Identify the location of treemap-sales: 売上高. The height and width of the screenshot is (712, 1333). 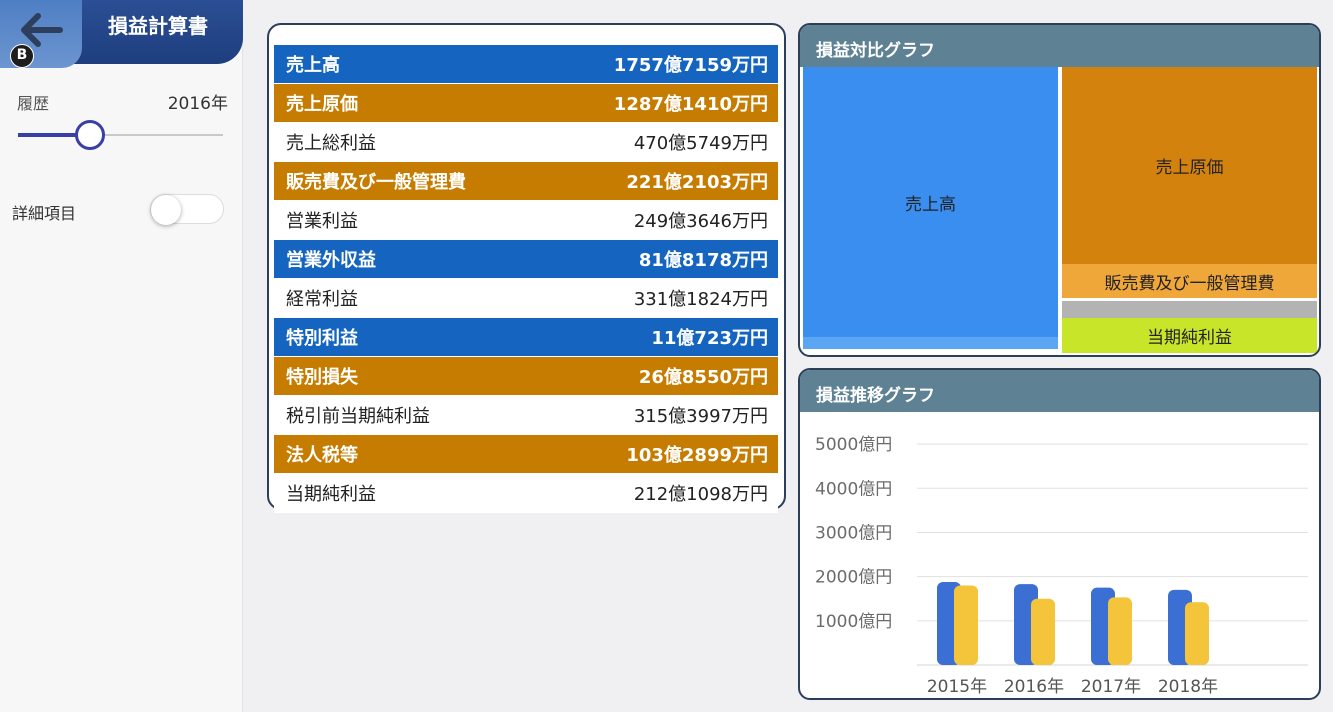
(930, 202).